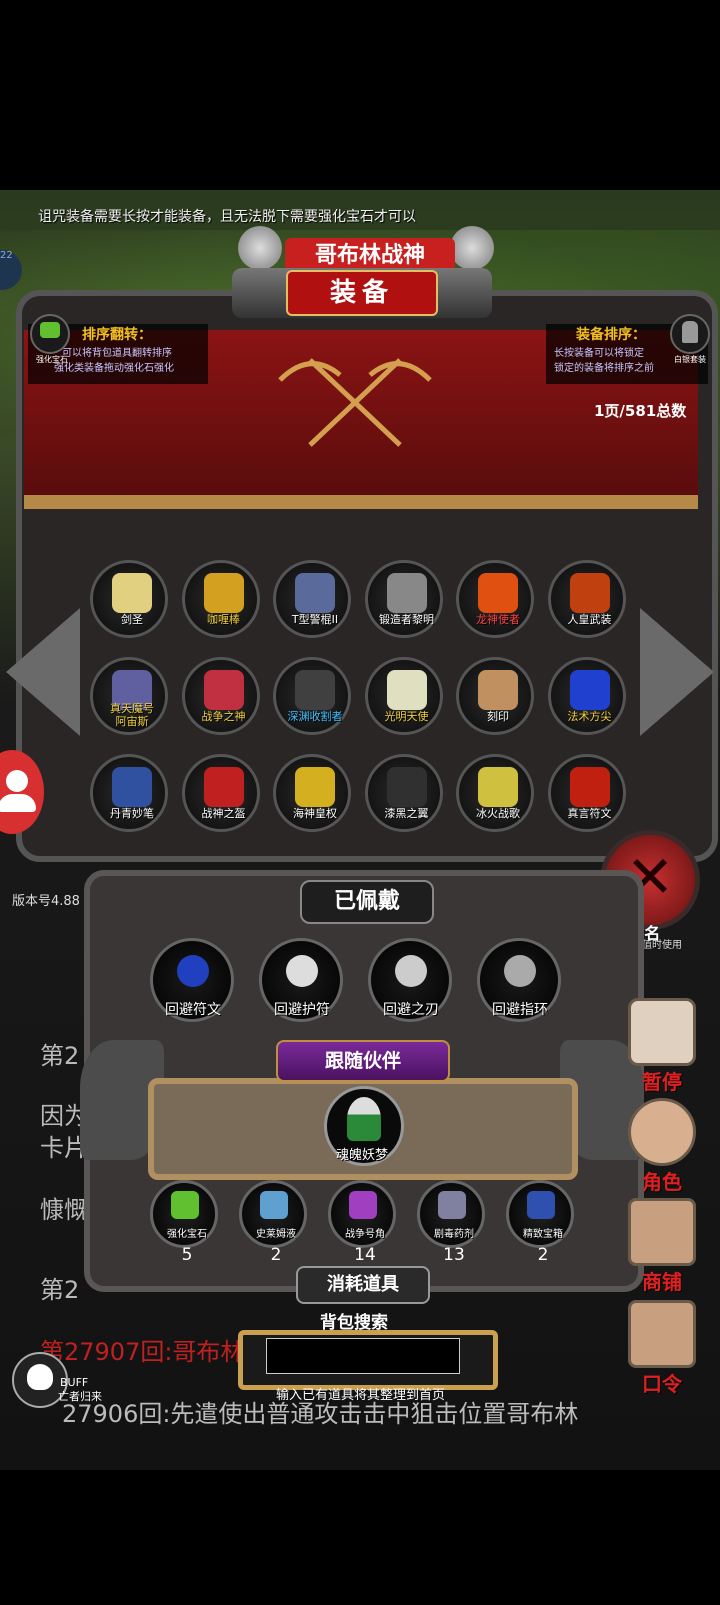 This screenshot has width=720, height=1605. Describe the element at coordinates (540, 1222) in the screenshot. I see `consumable-slot: 精致宝箱 2` at that location.